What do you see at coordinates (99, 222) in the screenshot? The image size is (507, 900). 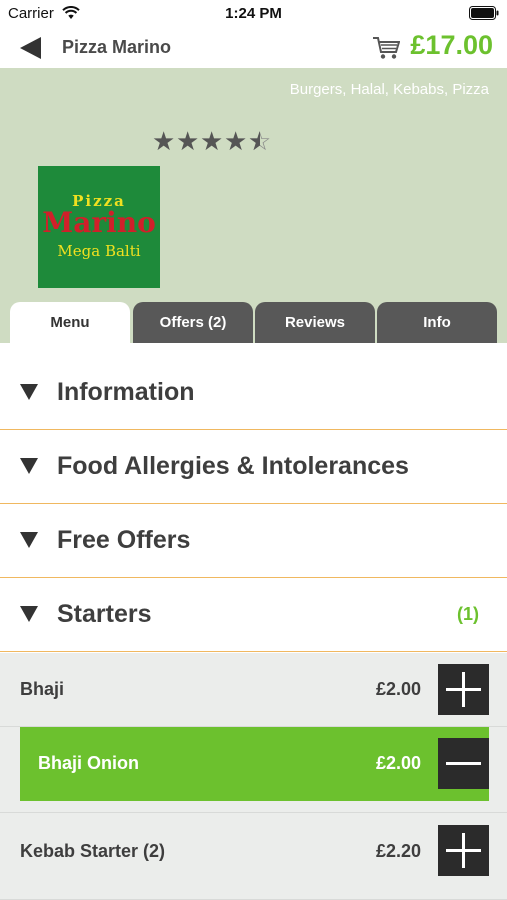 I see `logo-line-2: Marino` at bounding box center [99, 222].